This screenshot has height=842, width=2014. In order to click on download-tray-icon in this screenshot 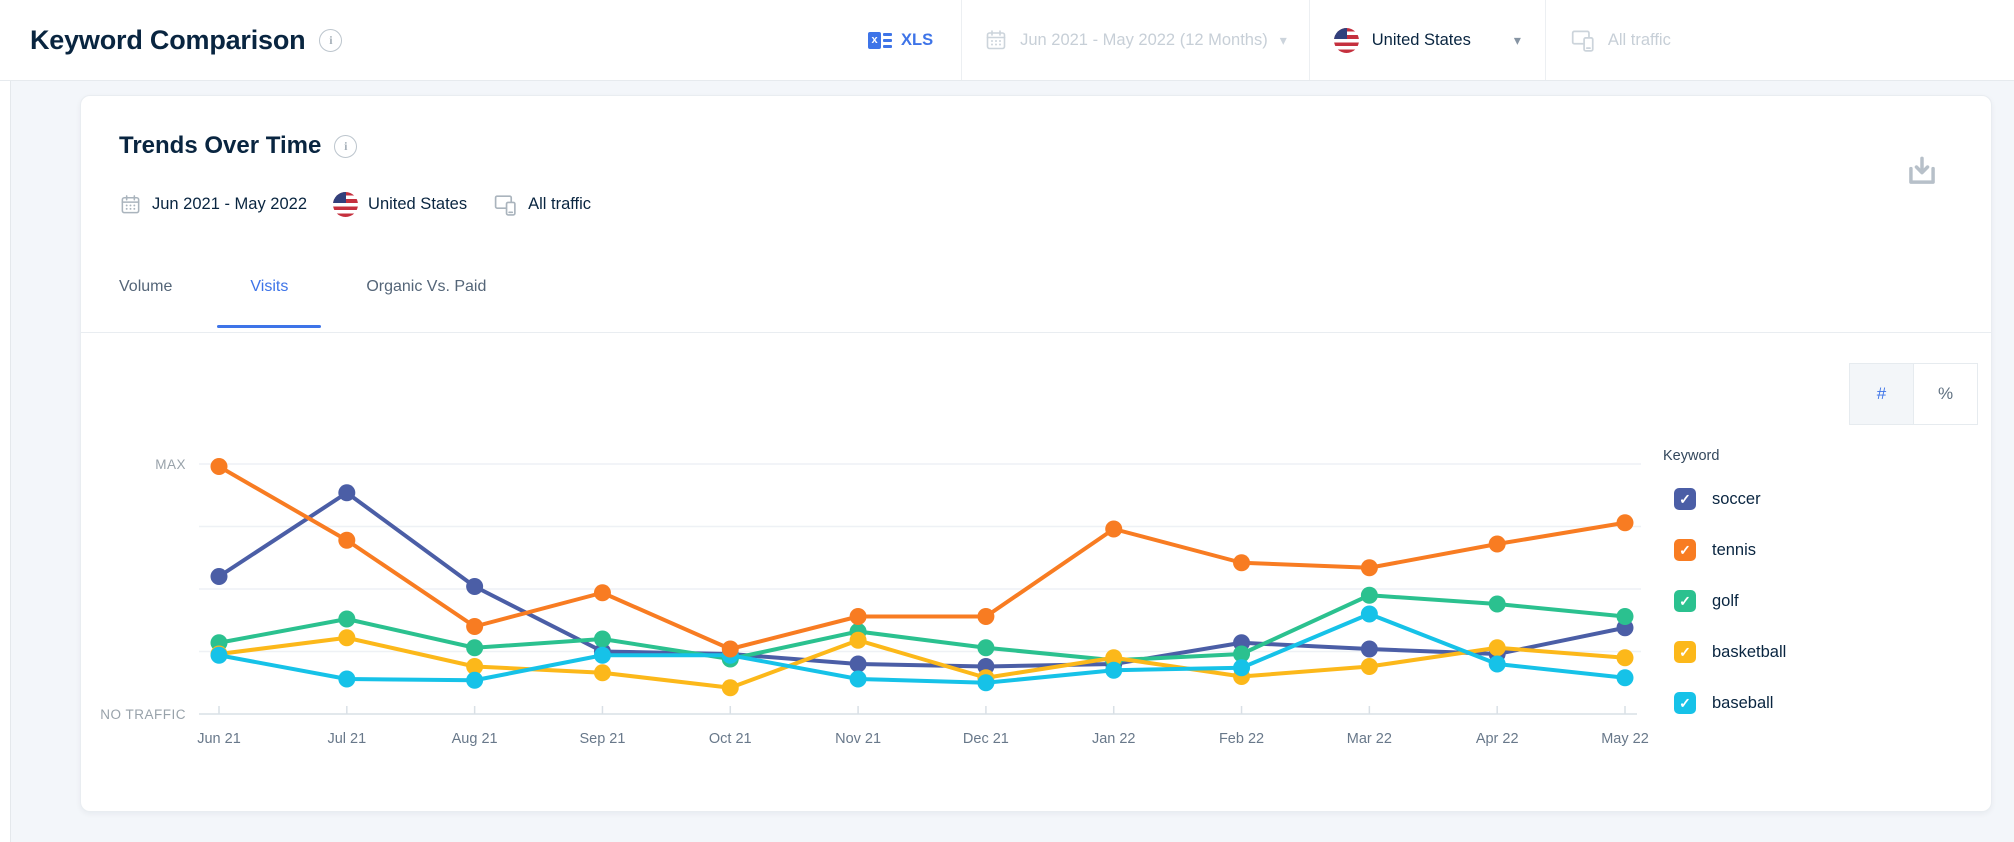, I will do `click(1922, 170)`.